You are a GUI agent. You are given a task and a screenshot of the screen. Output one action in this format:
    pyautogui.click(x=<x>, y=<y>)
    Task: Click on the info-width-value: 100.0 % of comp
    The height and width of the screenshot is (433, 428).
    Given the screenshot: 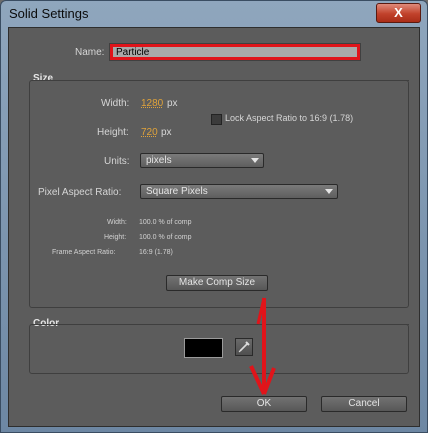 What is the action you would take?
    pyautogui.click(x=165, y=222)
    